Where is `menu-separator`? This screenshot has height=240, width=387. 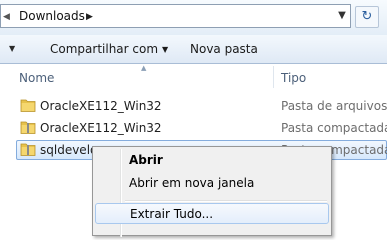 menu-separator is located at coordinates (226, 201).